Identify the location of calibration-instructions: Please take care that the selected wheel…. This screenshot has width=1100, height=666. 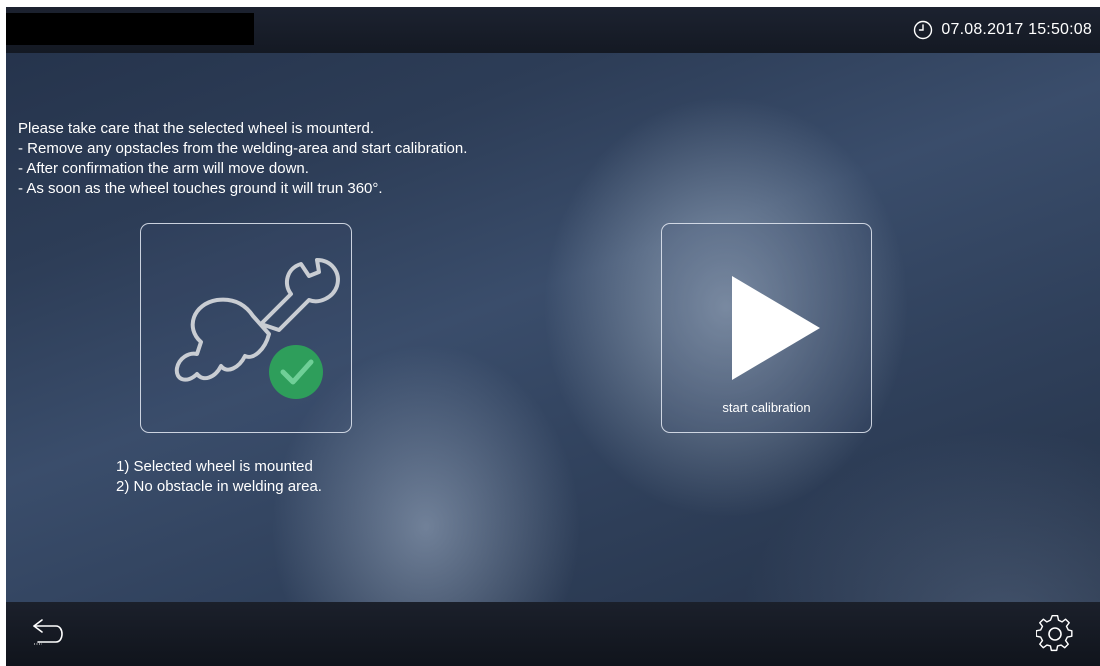
(242, 159).